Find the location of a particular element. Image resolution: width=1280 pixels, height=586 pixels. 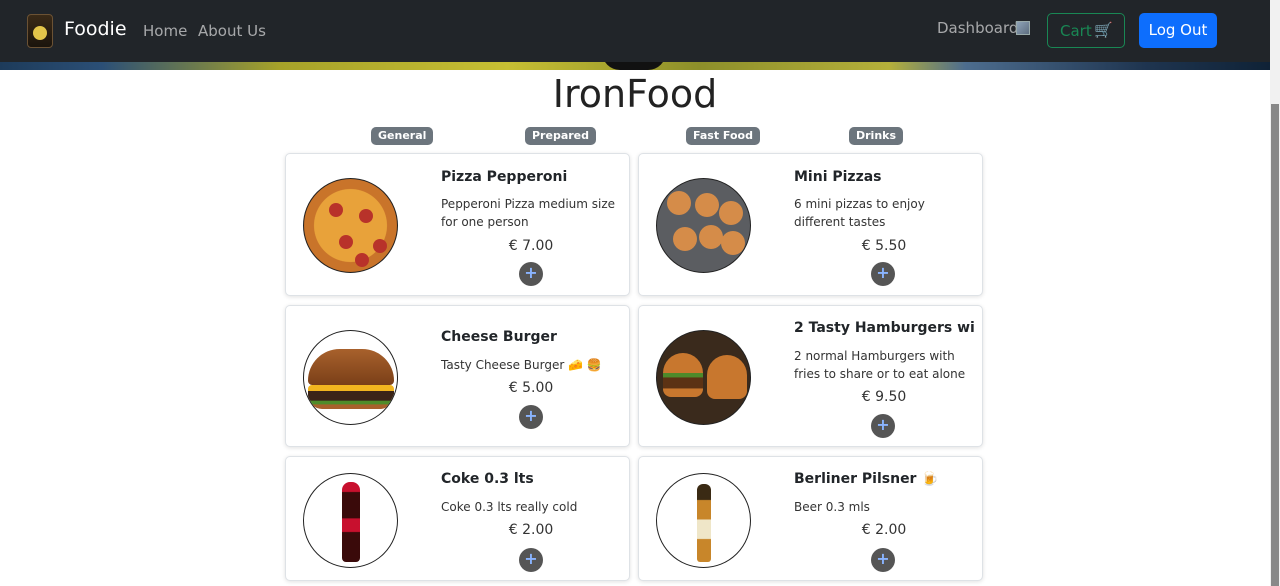

nav-link-about-us: About Us is located at coordinates (232, 31).